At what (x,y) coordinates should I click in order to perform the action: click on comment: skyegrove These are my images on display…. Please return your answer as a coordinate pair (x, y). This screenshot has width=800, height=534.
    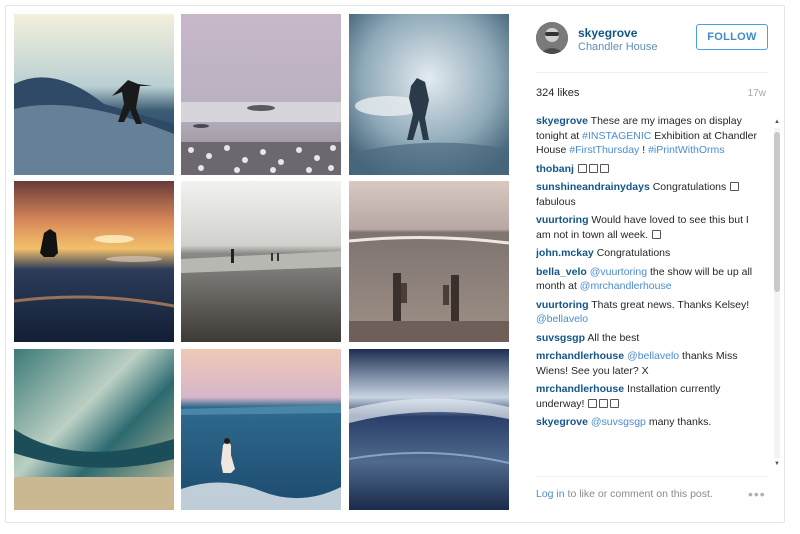
    Looking at the image, I should click on (647, 136).